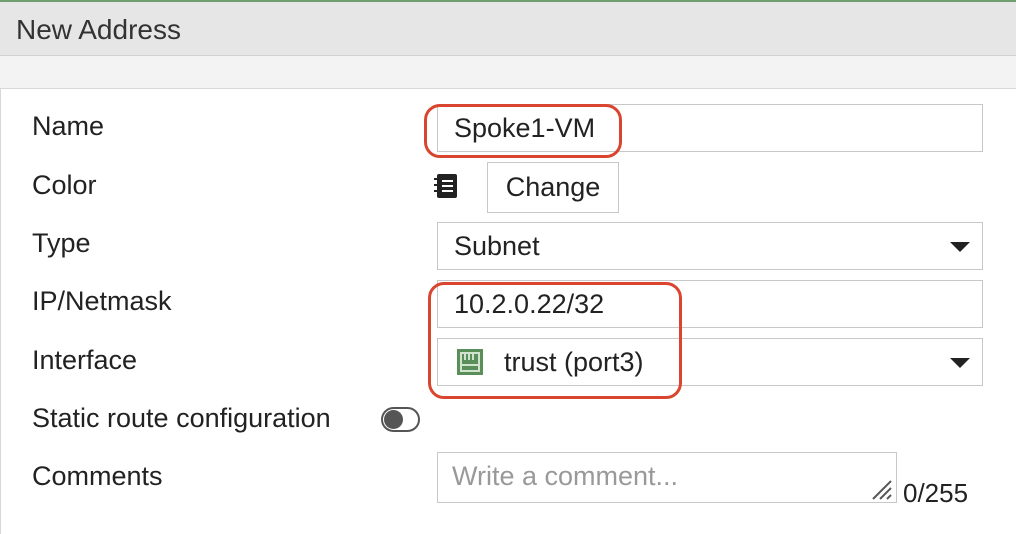 The width and height of the screenshot is (1016, 534). What do you see at coordinates (574, 362) in the screenshot?
I see `interface-select-value: trust (port3)` at bounding box center [574, 362].